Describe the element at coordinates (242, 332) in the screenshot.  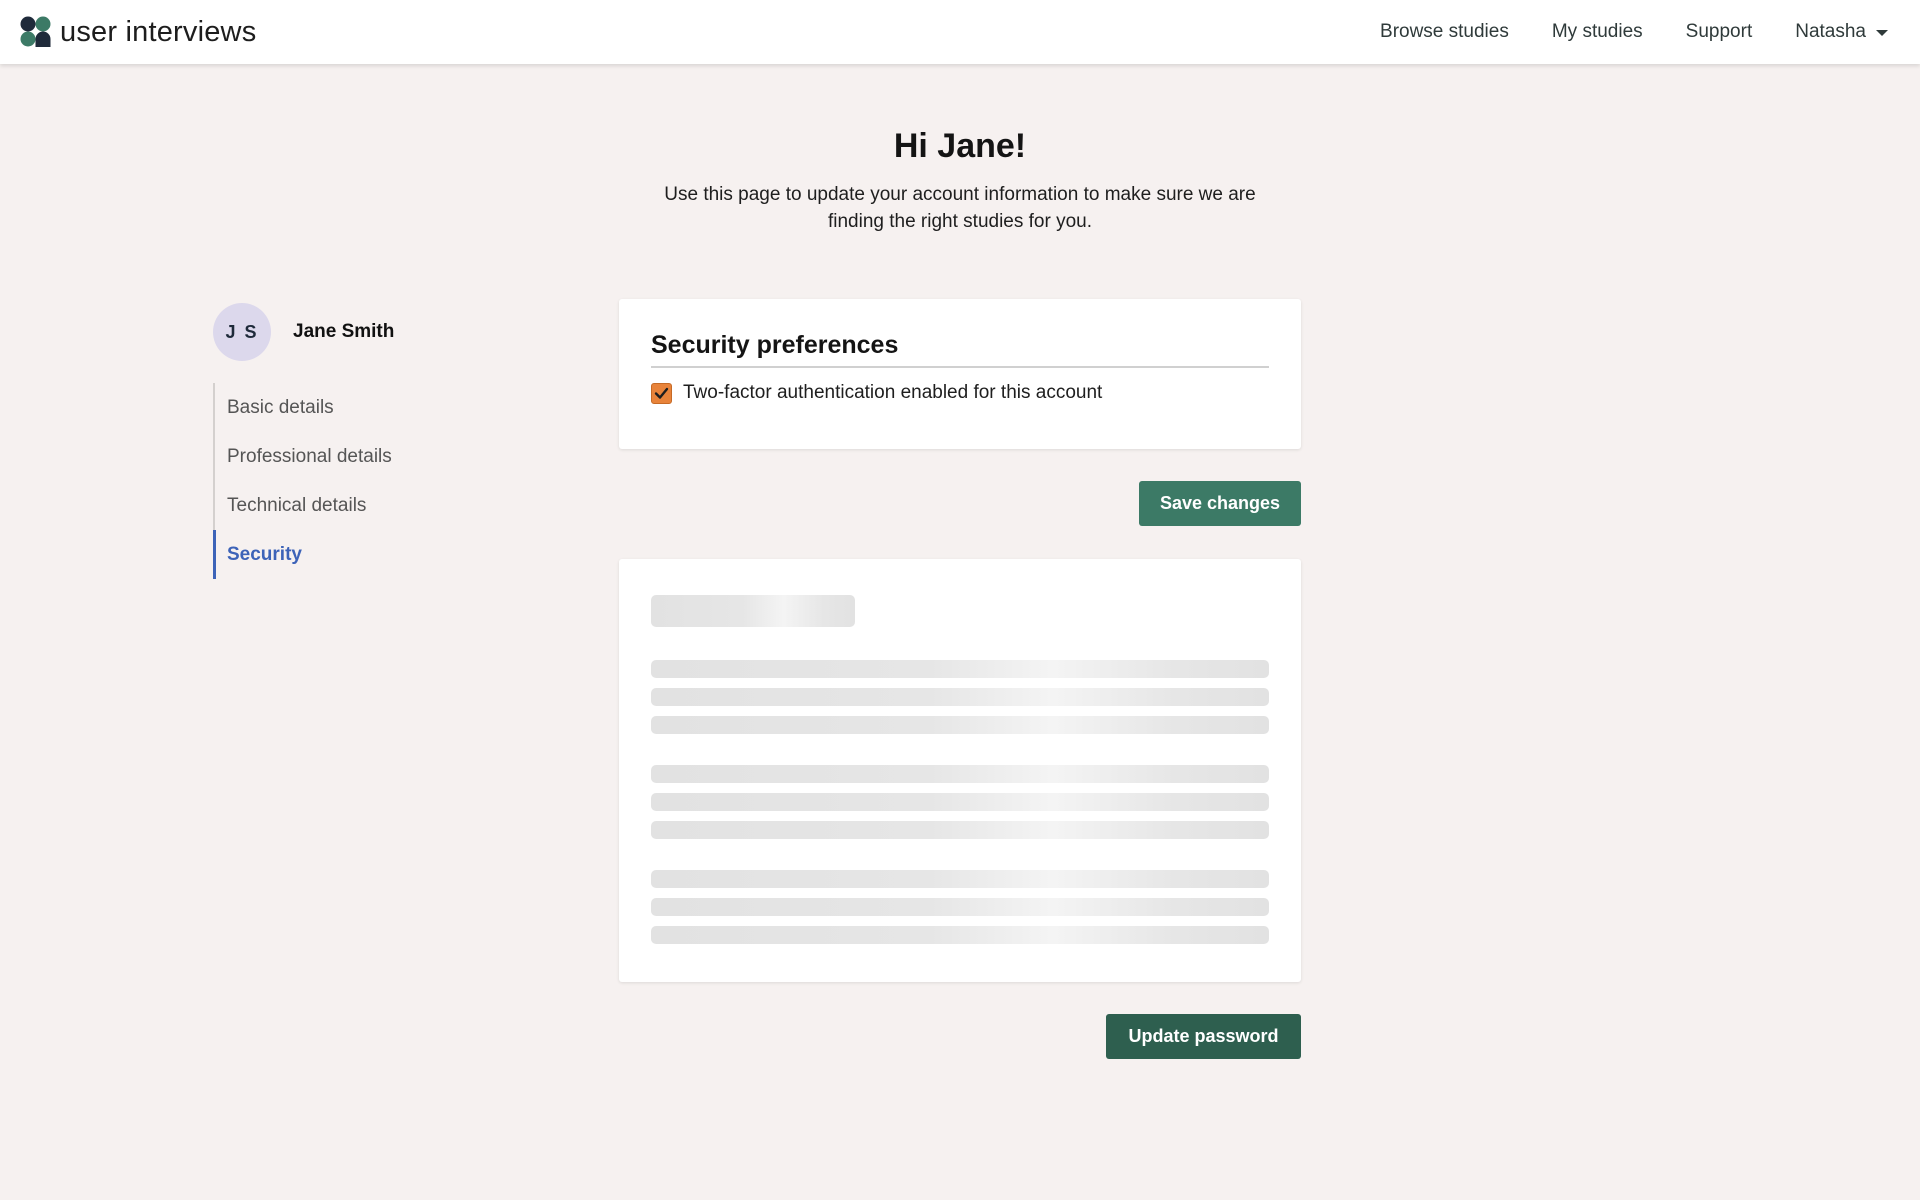
I see `avatar: J S` at that location.